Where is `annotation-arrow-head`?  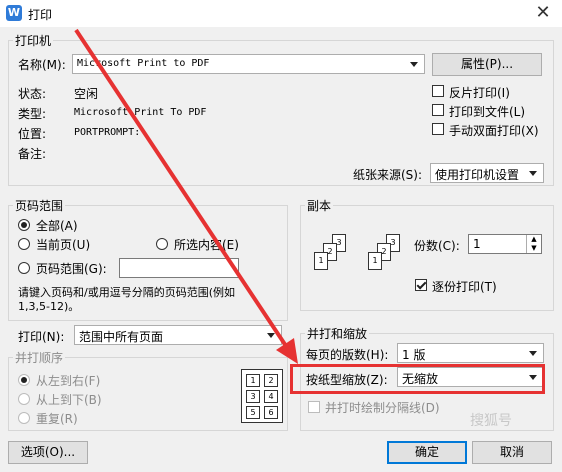 annotation-arrow-head is located at coordinates (287, 351).